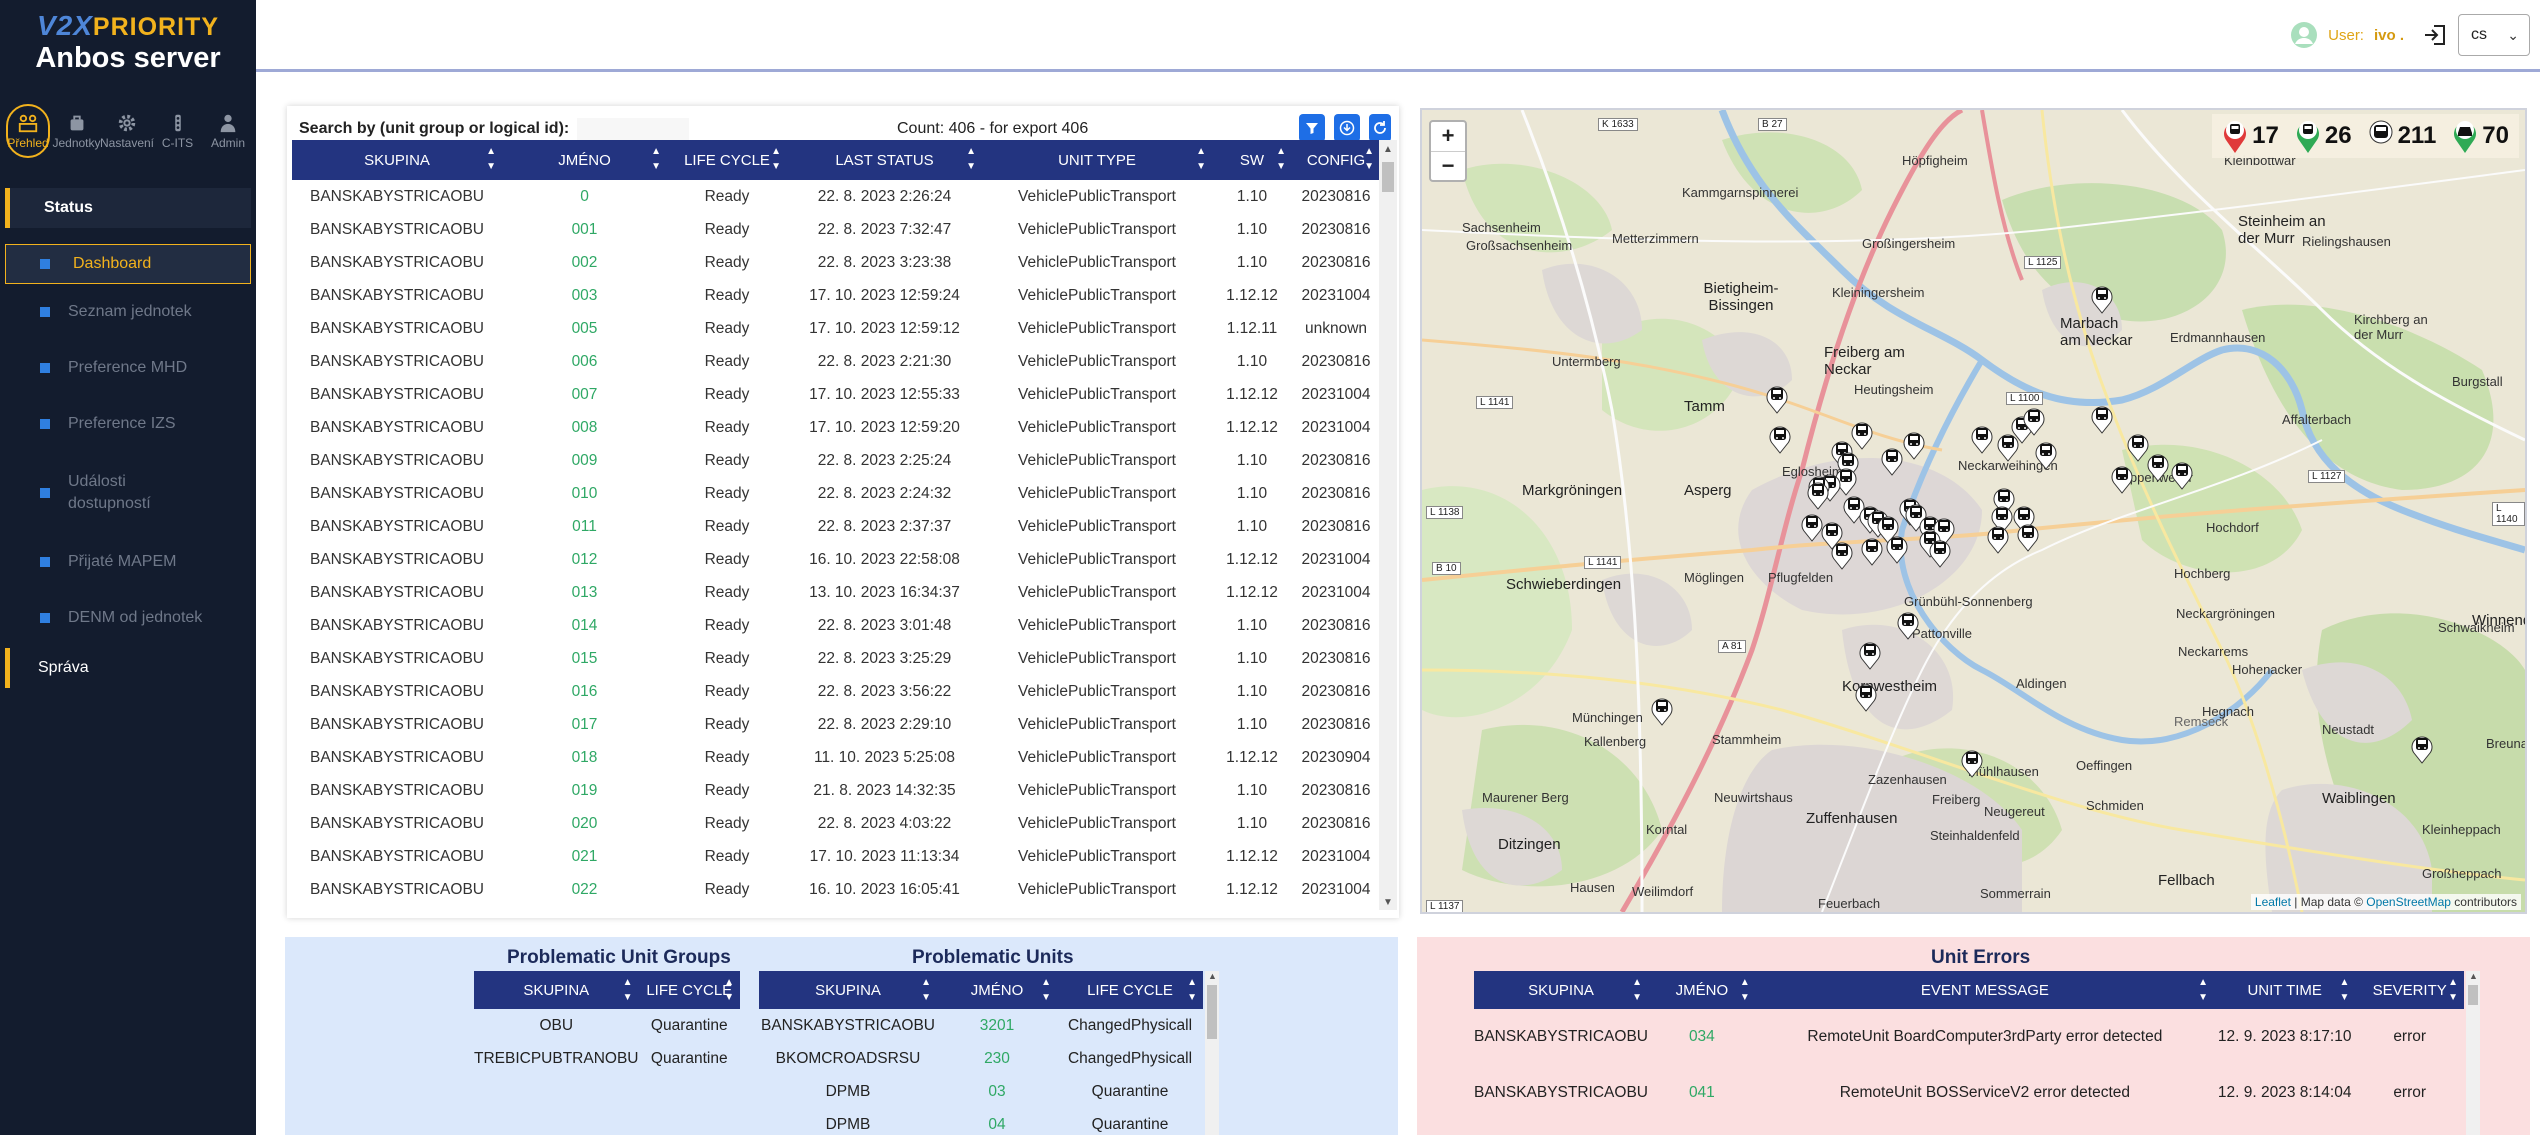 The height and width of the screenshot is (1135, 2540). Describe the element at coordinates (228, 131) in the screenshot. I see `nav-admin: Admin` at that location.